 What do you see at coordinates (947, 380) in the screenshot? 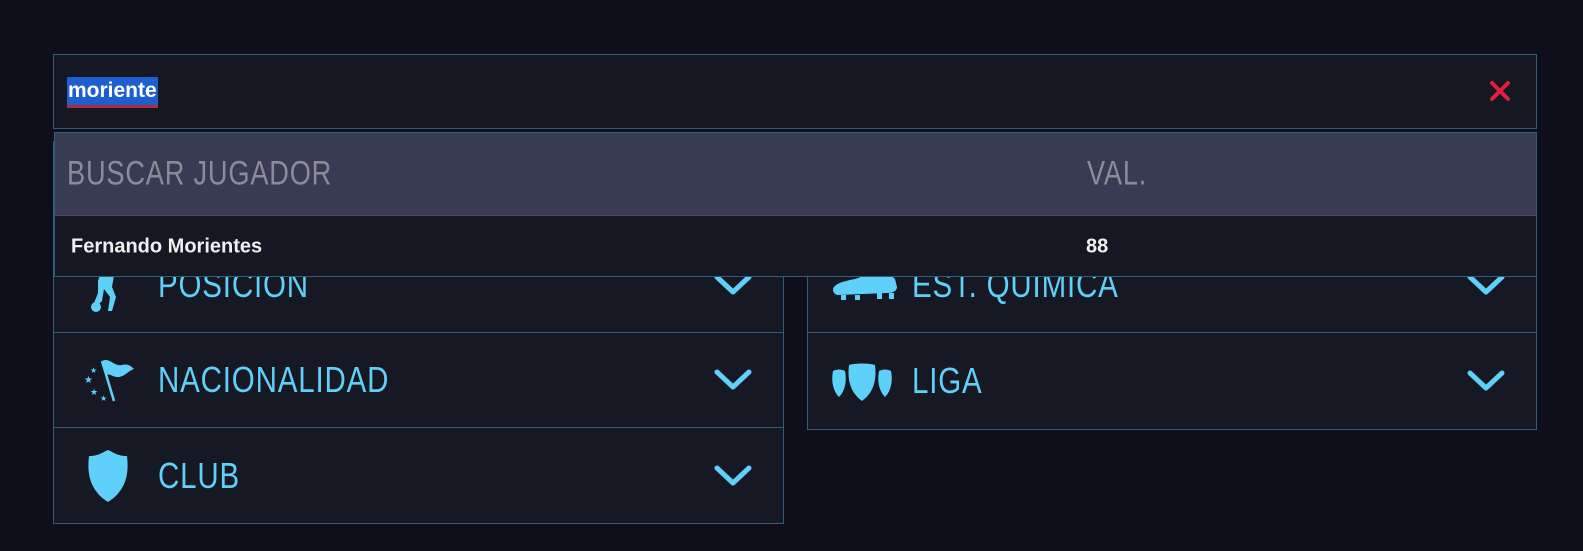
I see `filter-league-label: LIGA` at bounding box center [947, 380].